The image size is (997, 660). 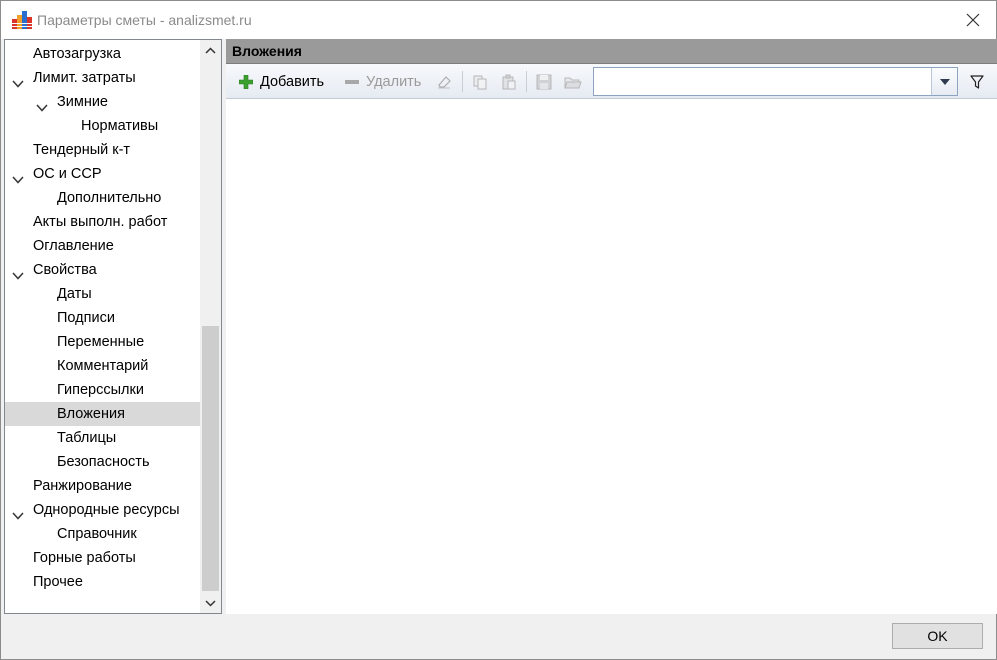 I want to click on minus-icon, so click(x=352, y=82).